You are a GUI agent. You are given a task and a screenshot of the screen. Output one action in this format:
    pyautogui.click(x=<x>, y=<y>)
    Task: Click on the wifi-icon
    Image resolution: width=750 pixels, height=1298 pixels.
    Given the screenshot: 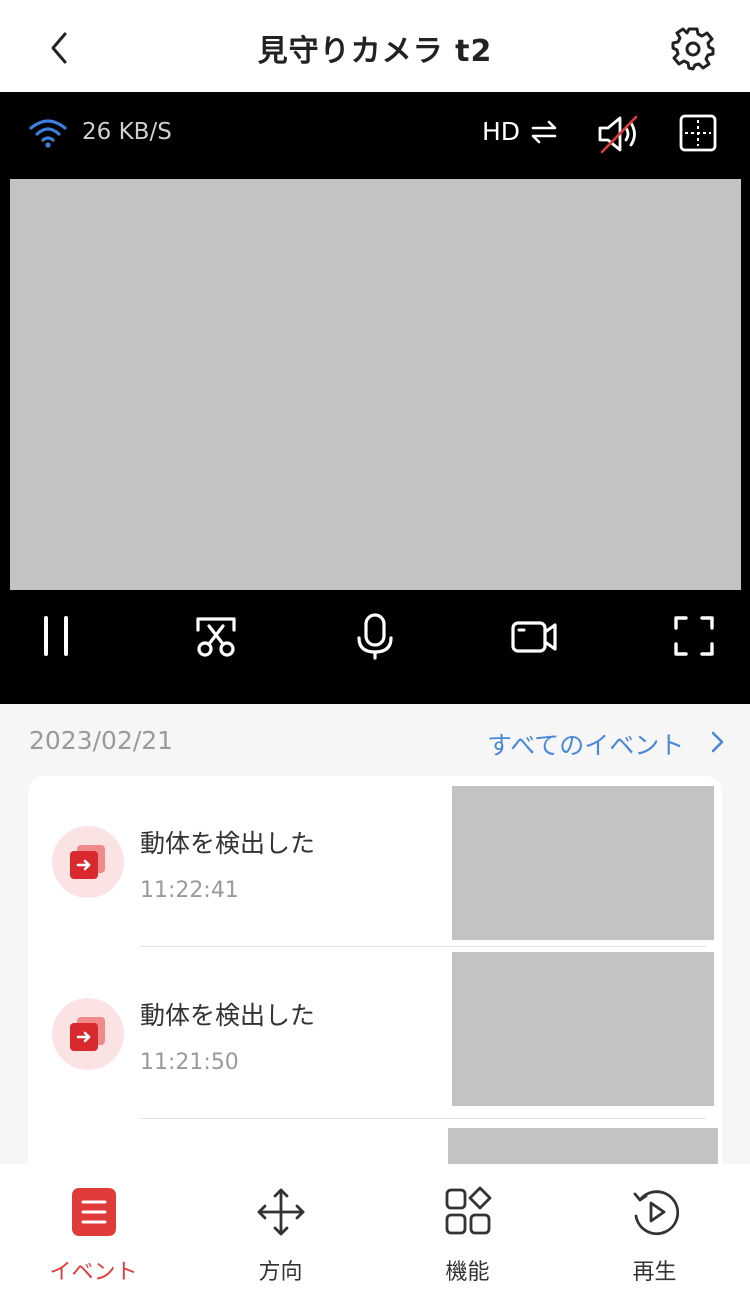 What is the action you would take?
    pyautogui.click(x=48, y=133)
    